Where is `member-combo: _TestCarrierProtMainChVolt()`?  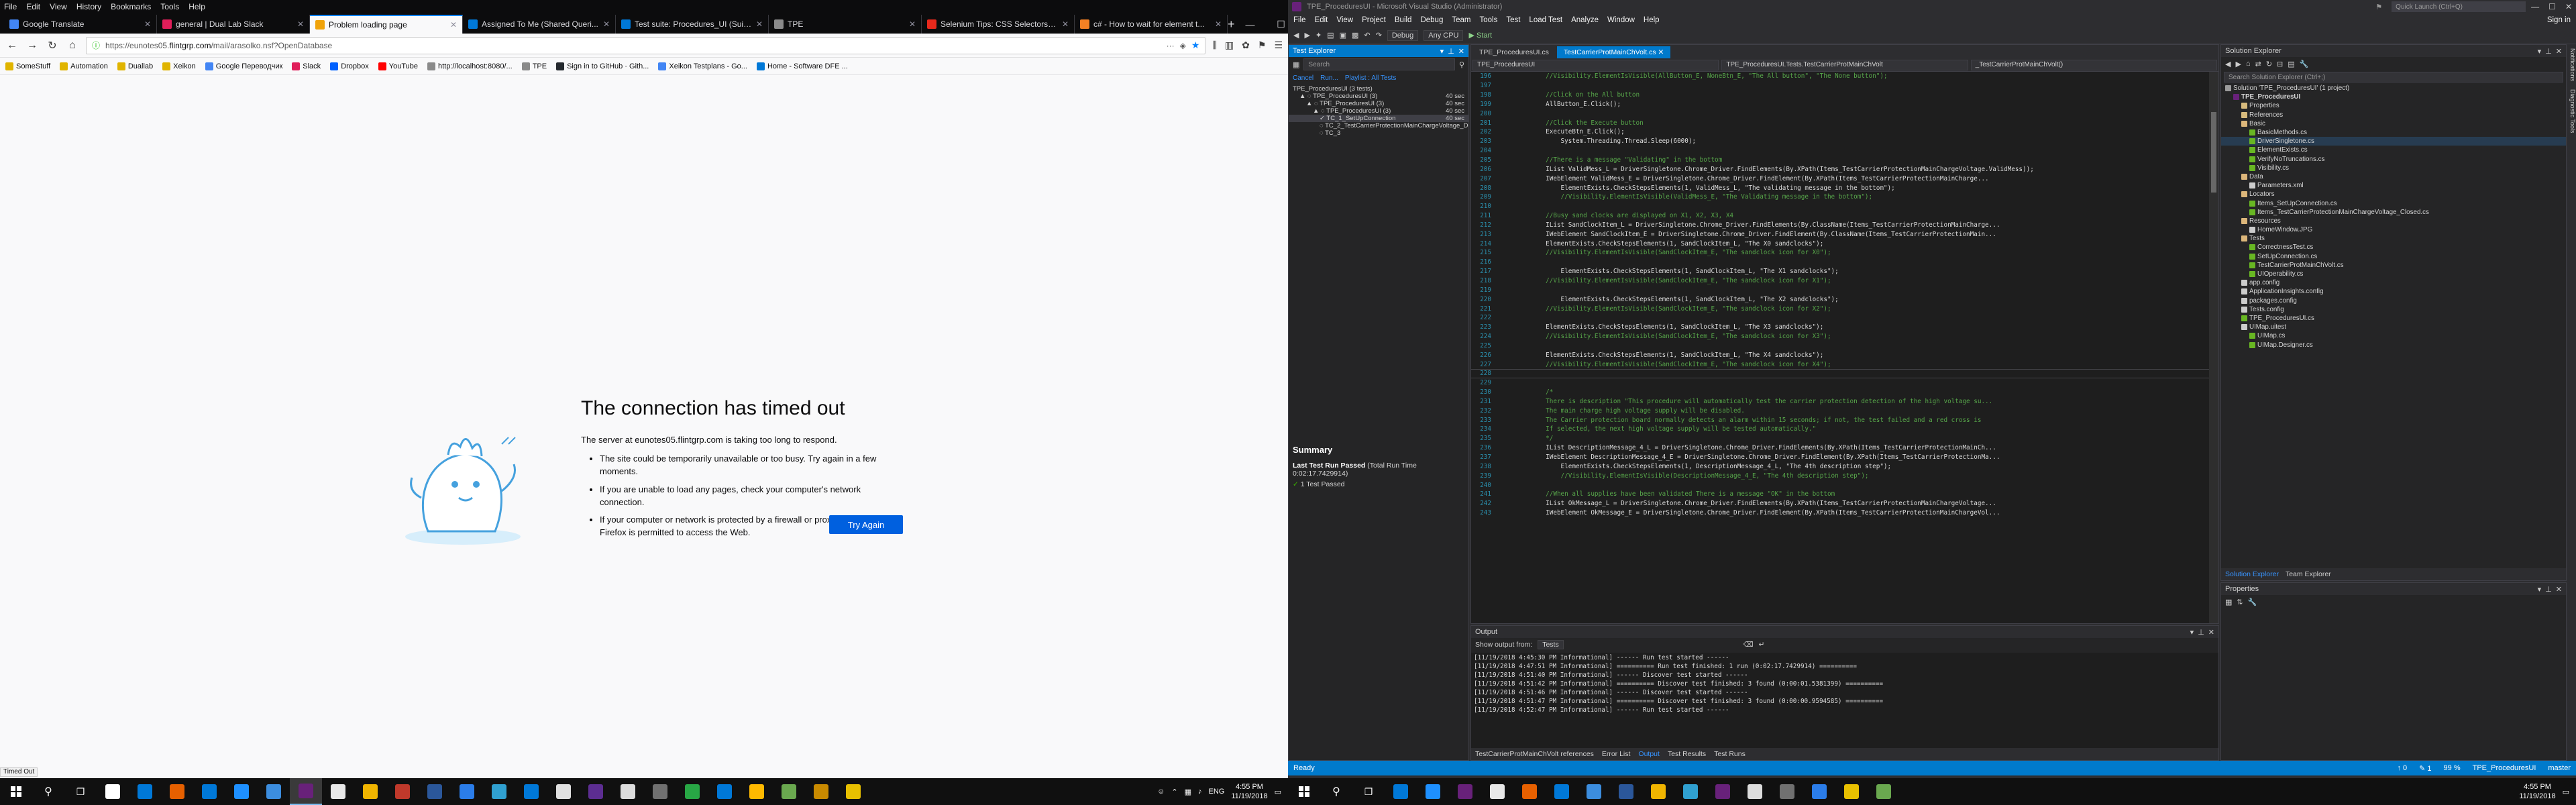
member-combo: _TestCarrierProtMainChVolt() is located at coordinates (2093, 64).